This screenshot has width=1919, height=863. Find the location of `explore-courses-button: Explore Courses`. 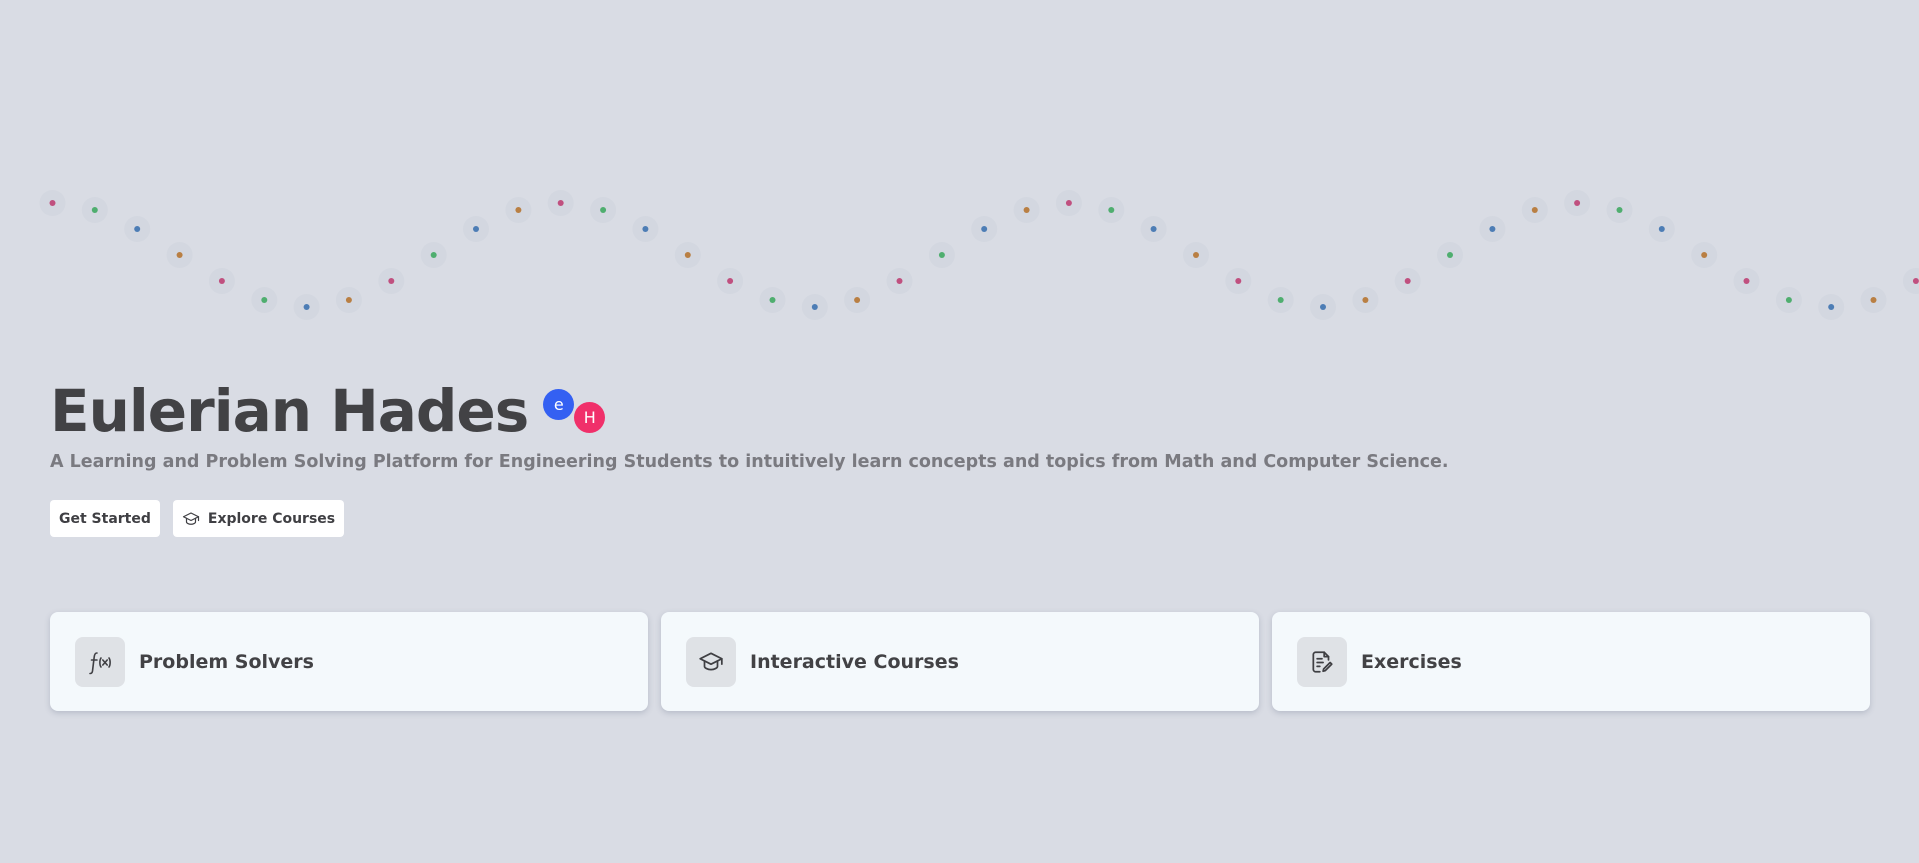

explore-courses-button: Explore Courses is located at coordinates (258, 518).